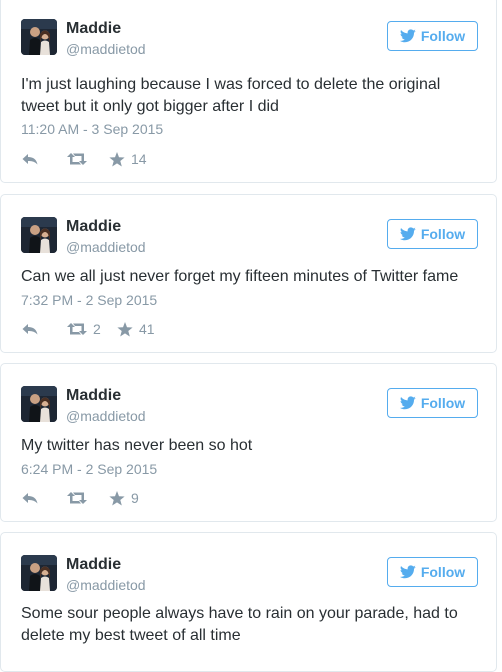 Image resolution: width=502 pixels, height=672 pixels. I want to click on like-count: 9, so click(135, 498).